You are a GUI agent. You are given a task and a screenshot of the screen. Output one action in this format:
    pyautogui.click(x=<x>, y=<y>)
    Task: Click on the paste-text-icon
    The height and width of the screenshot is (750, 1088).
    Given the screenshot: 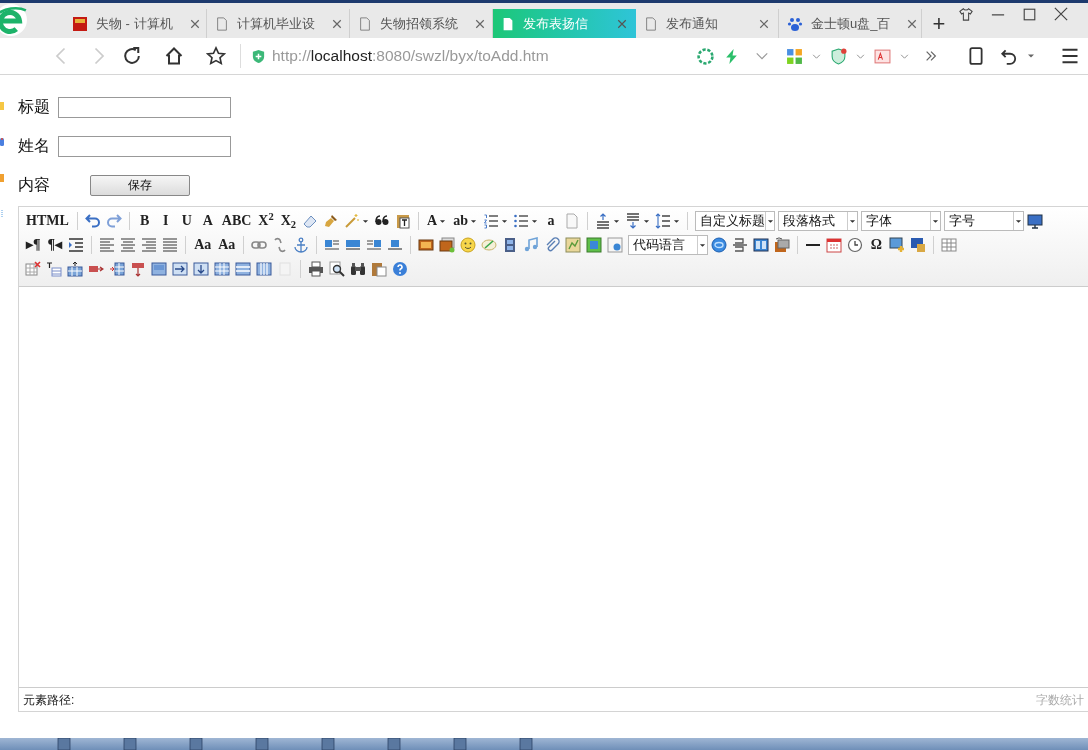 What is the action you would take?
    pyautogui.click(x=403, y=221)
    